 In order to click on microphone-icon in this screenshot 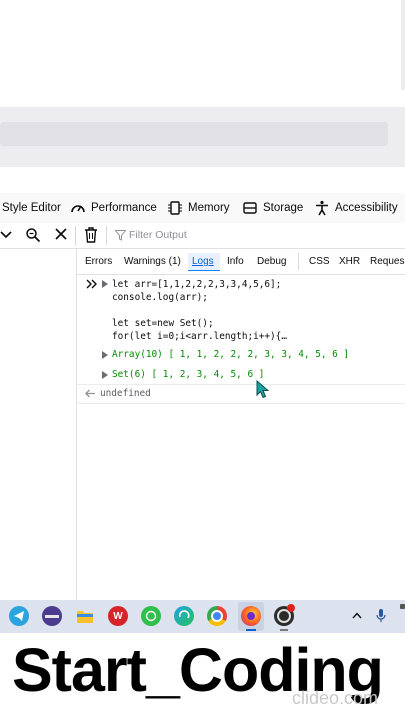, I will do `click(381, 616)`.